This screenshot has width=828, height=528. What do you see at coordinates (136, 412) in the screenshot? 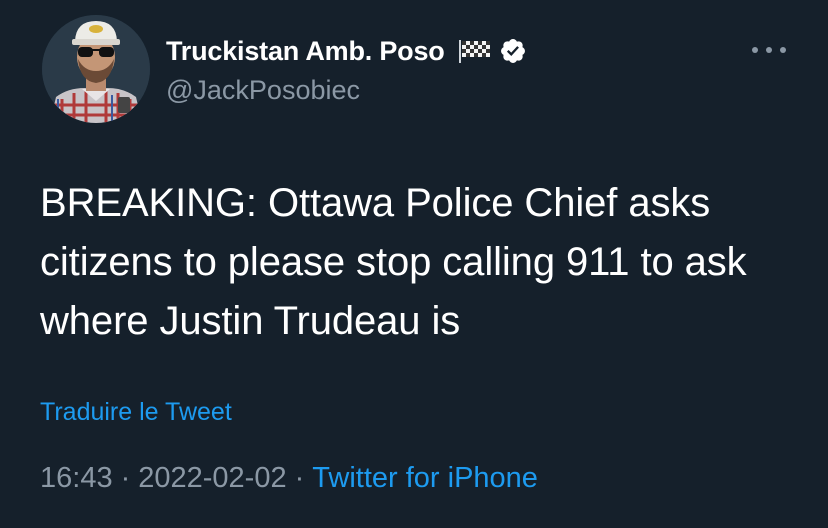
I see `translate-tweet-link: Traduire le Tweet` at bounding box center [136, 412].